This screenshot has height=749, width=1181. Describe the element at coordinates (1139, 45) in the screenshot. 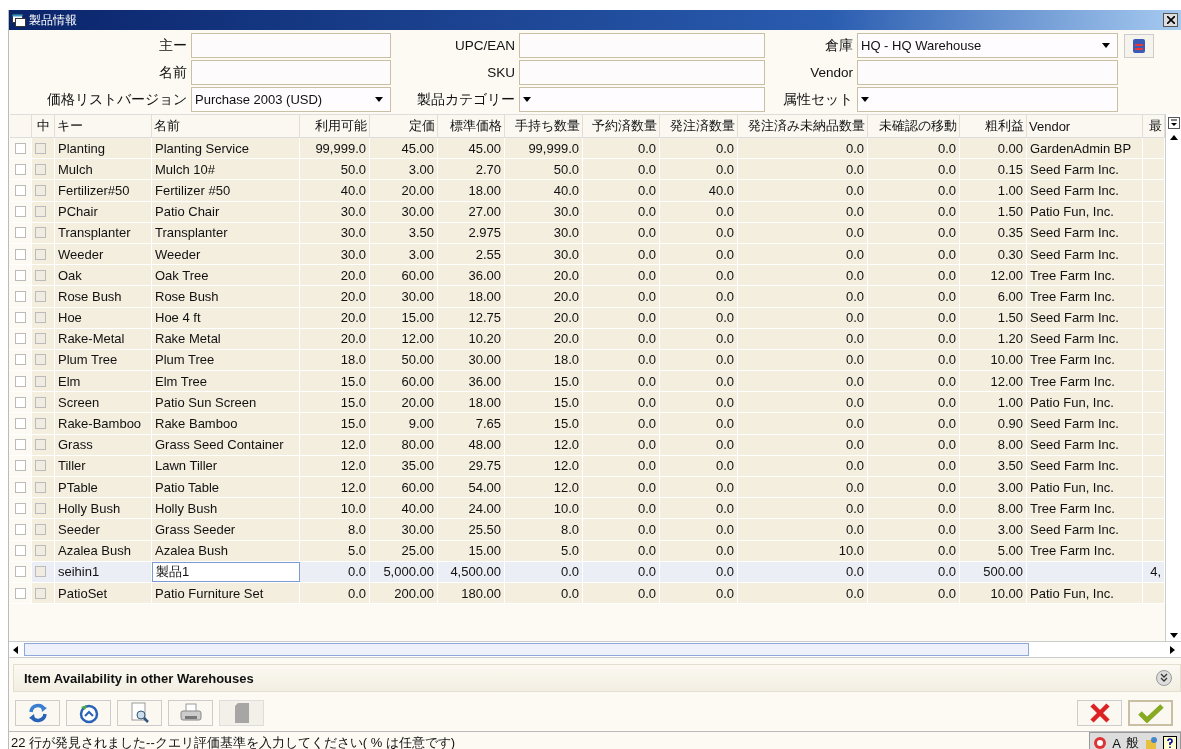

I see `database-button` at that location.